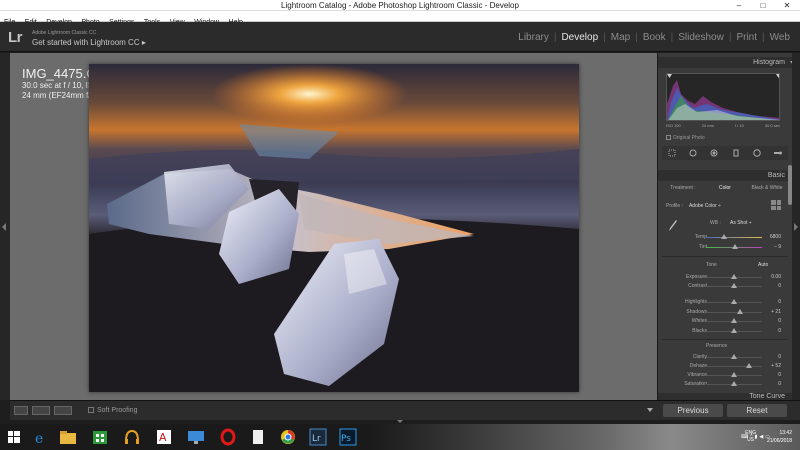 The height and width of the screenshot is (450, 800). Describe the element at coordinates (714, 153) in the screenshot. I see `red-eye-icon` at that location.